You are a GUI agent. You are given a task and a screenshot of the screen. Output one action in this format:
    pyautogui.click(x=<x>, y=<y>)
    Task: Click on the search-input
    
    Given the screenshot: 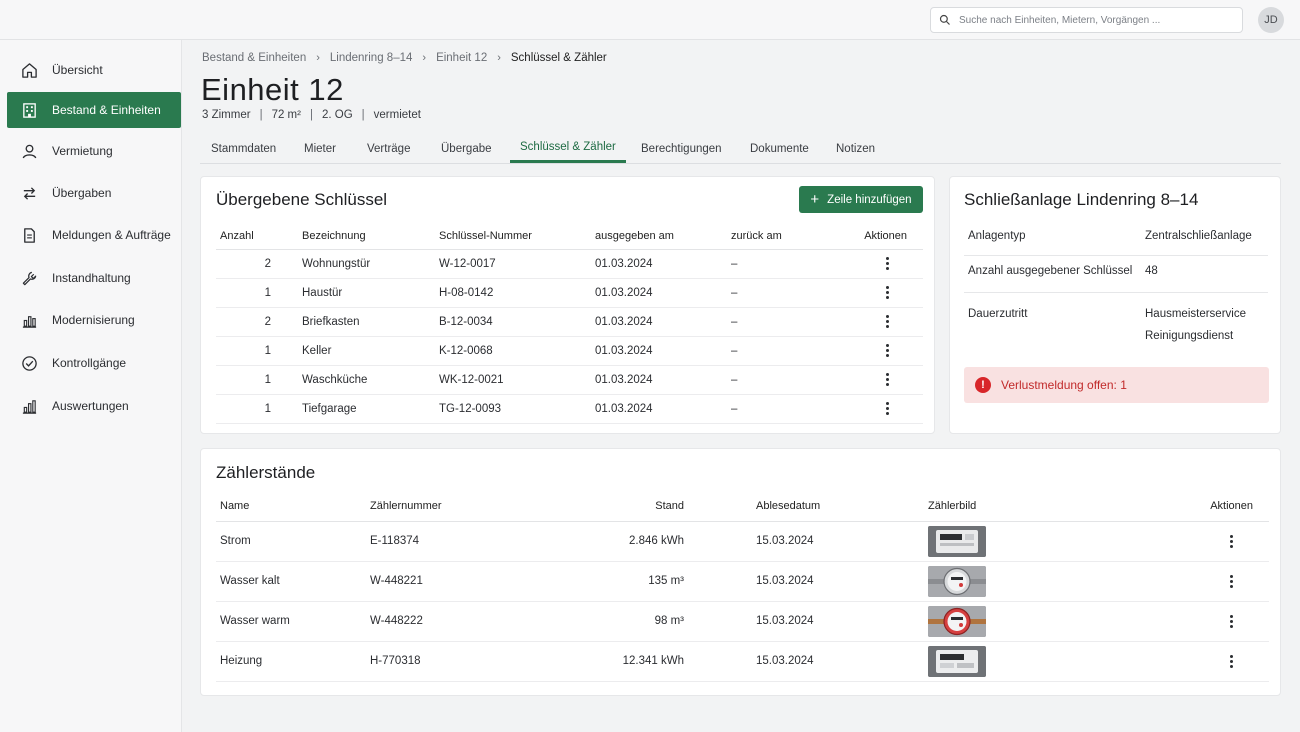 What is the action you would take?
    pyautogui.click(x=1094, y=20)
    